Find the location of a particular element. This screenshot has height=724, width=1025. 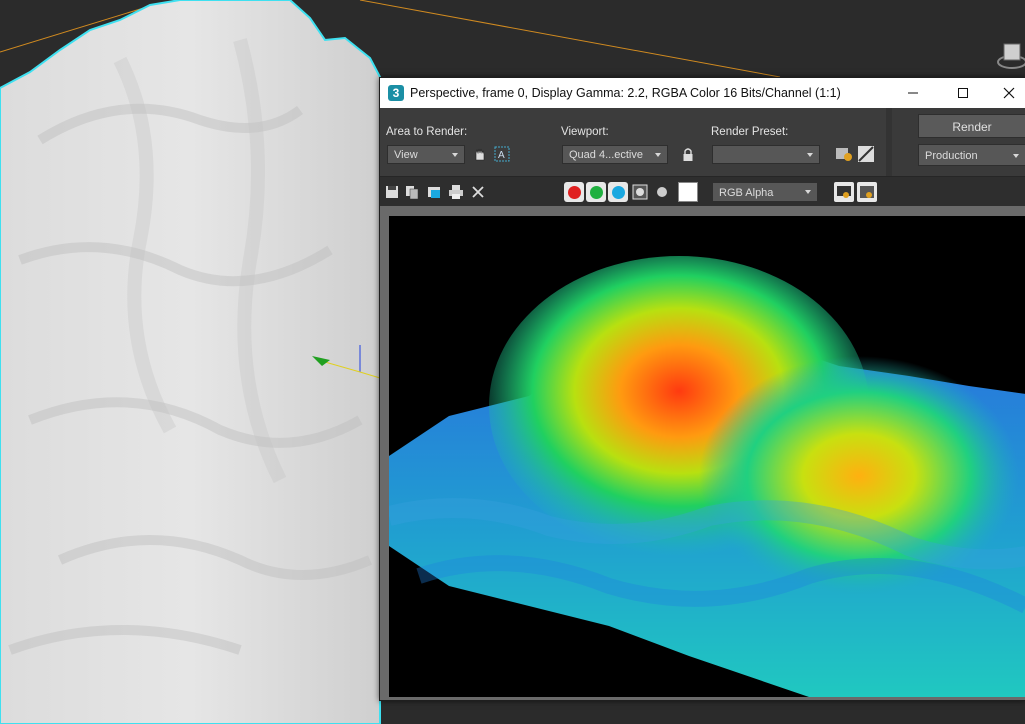

ui-panel-icon is located at coordinates (867, 192).